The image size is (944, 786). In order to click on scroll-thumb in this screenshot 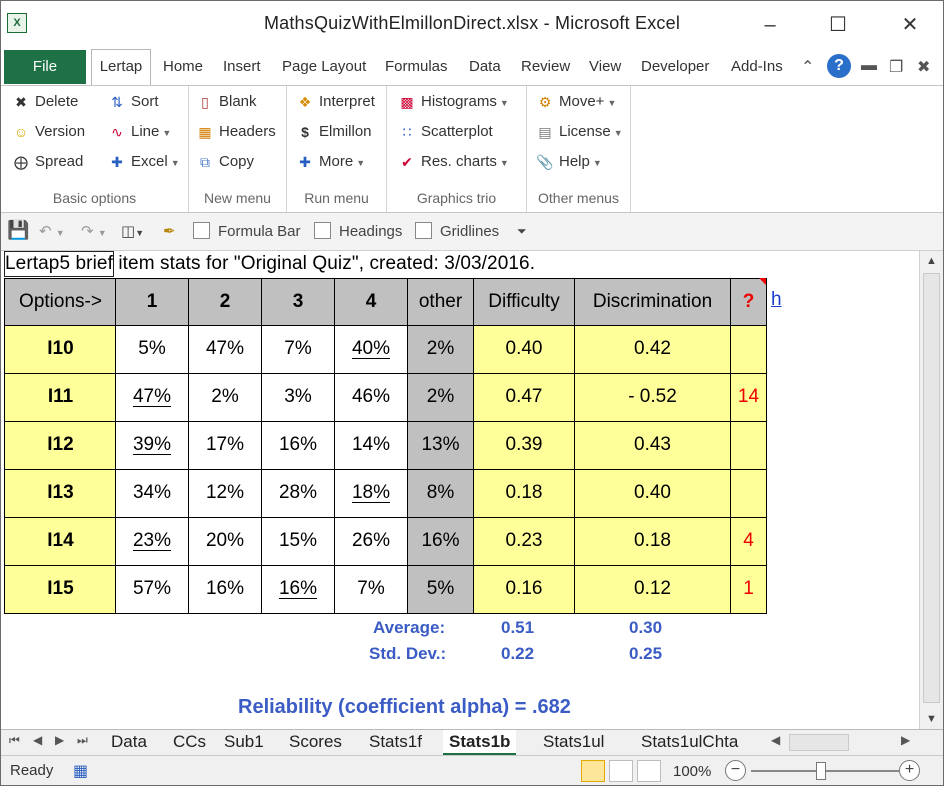, I will do `click(819, 742)`.